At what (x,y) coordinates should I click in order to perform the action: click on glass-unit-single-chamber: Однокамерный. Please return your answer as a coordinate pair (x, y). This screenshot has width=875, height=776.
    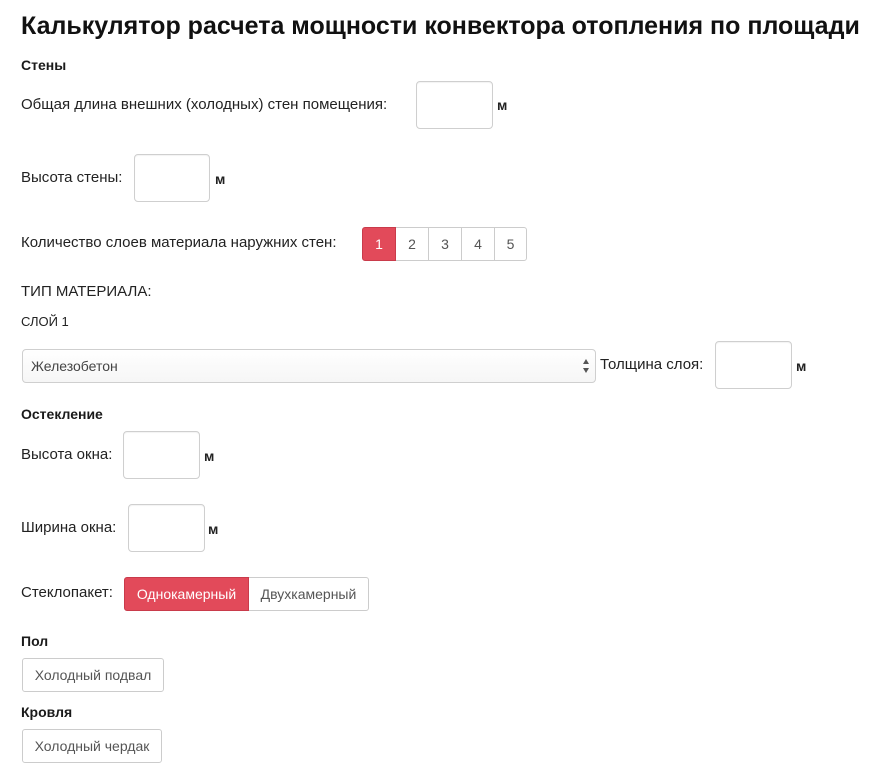
    Looking at the image, I should click on (186, 594).